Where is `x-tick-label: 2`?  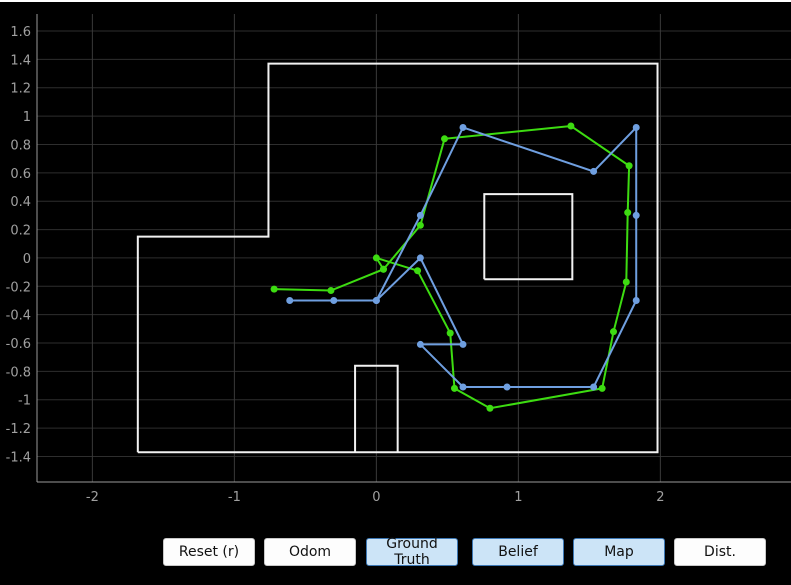 x-tick-label: 2 is located at coordinates (660, 497).